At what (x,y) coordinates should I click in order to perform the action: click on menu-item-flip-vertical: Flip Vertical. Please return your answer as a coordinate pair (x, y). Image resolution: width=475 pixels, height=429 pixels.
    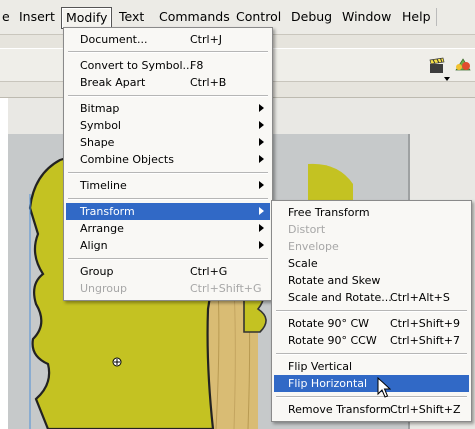
    Looking at the image, I should click on (371, 366).